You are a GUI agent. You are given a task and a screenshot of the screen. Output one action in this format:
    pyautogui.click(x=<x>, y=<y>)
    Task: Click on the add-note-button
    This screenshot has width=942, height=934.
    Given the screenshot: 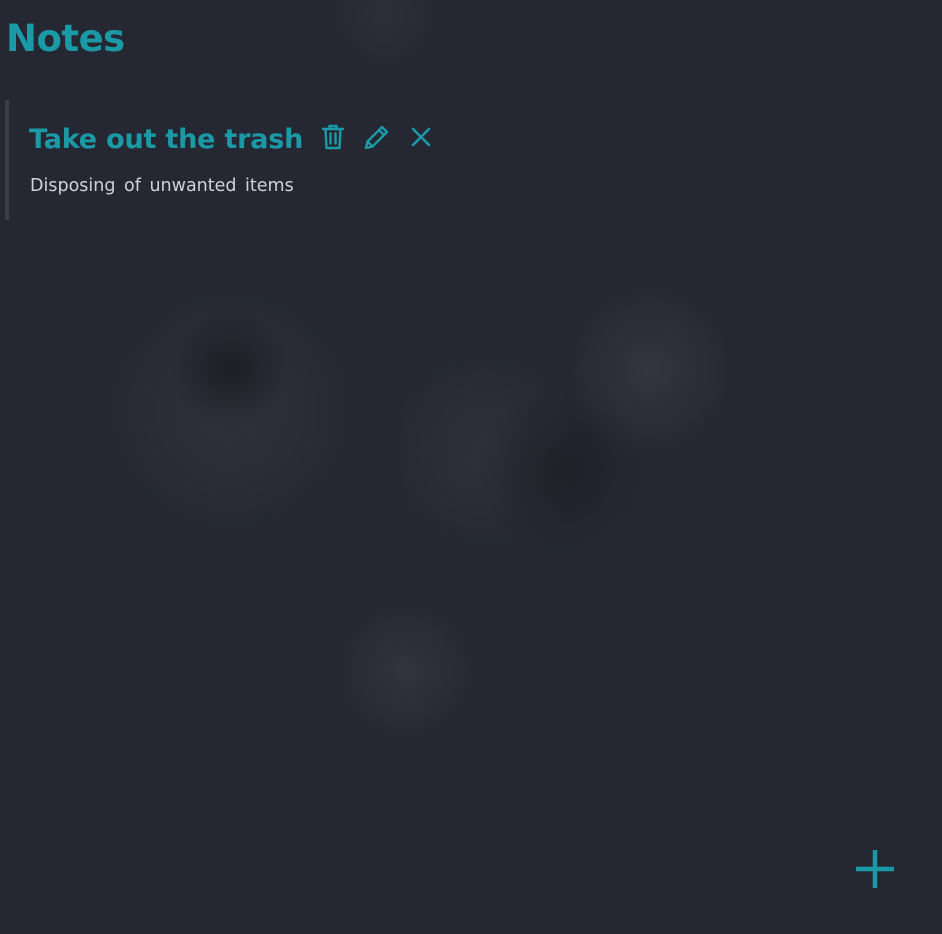 What is the action you would take?
    pyautogui.click(x=875, y=869)
    